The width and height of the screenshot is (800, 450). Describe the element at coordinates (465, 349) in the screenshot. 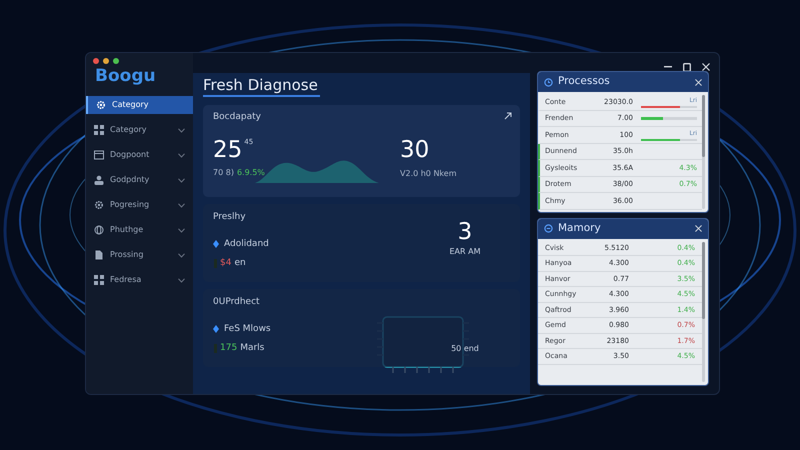

I see `metric-caption: 50 end` at that location.